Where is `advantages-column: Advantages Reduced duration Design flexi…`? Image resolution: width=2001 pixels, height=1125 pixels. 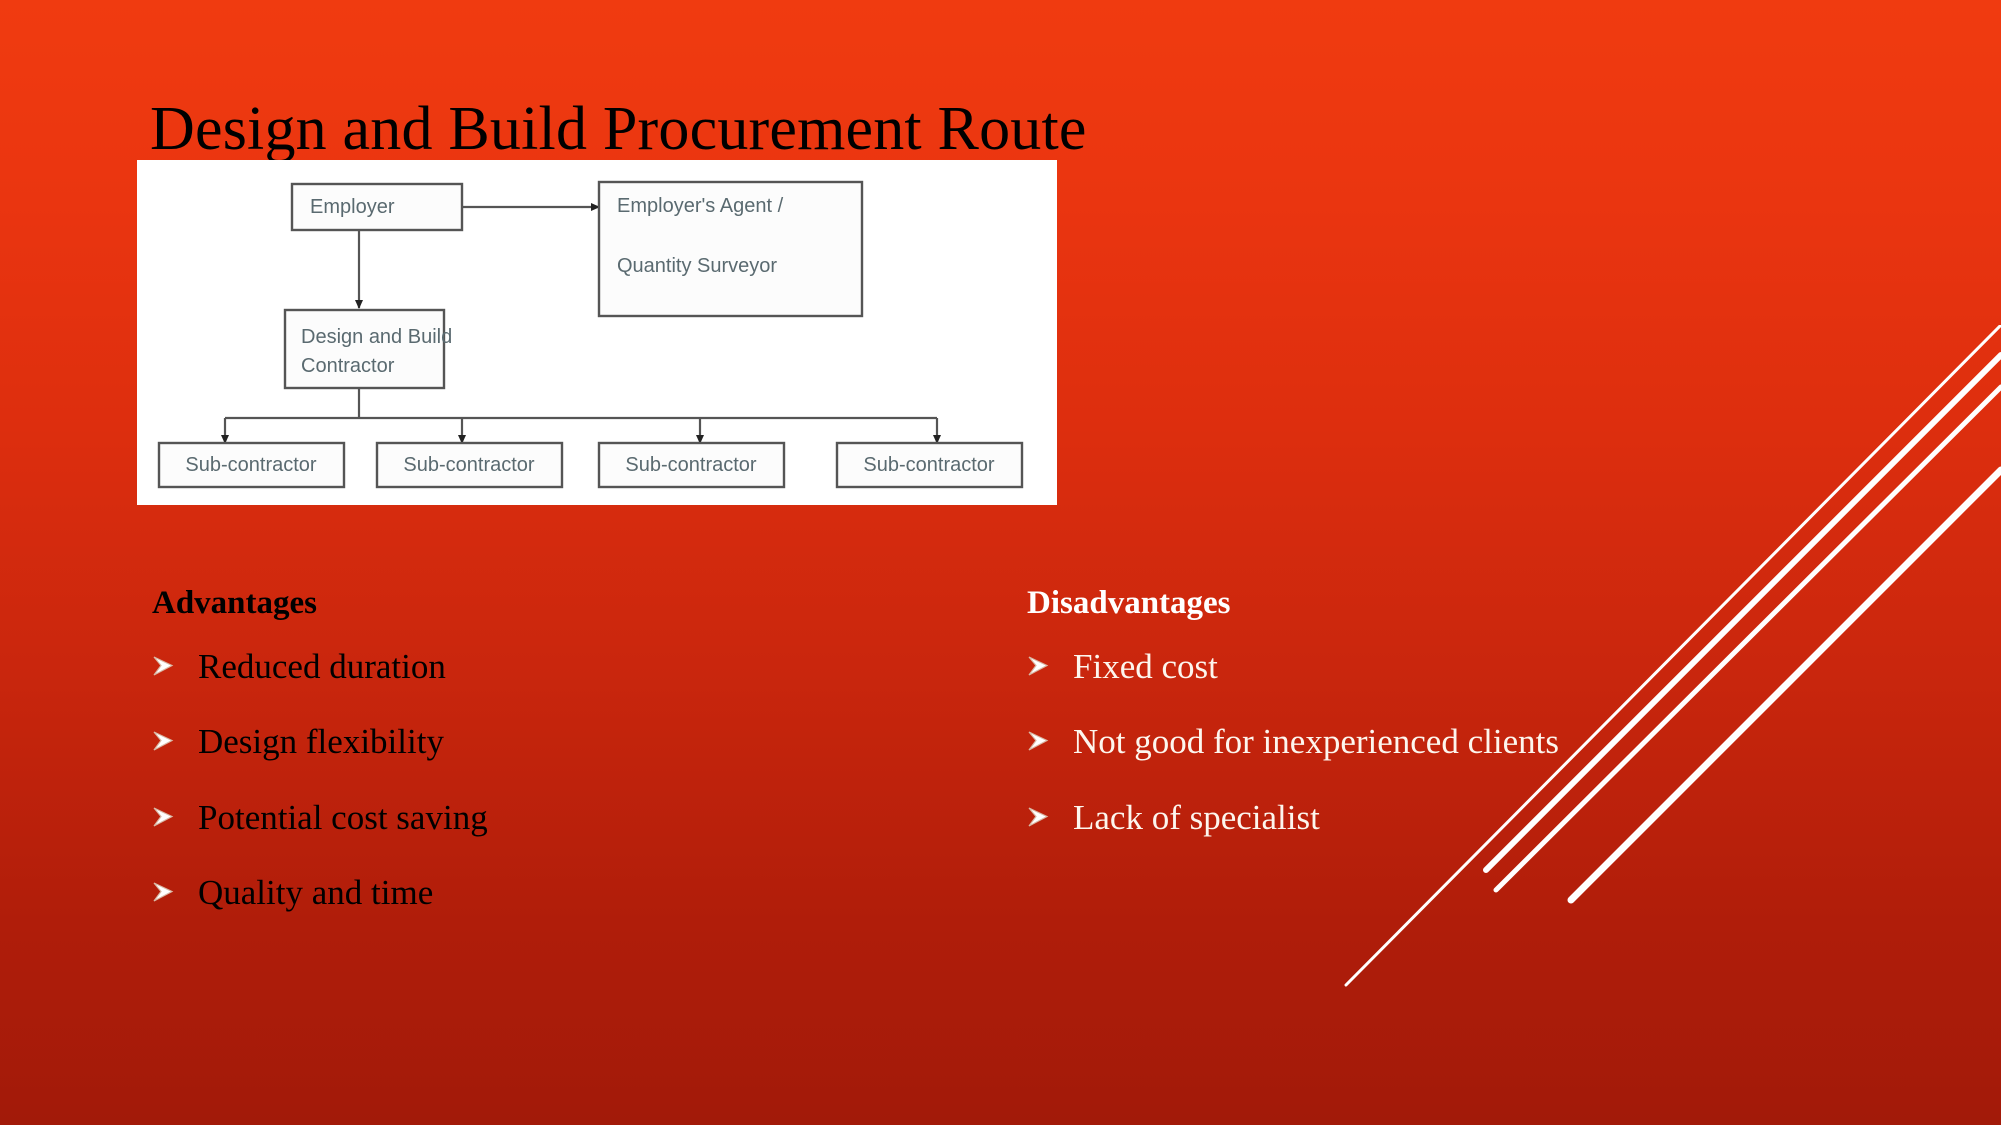 advantages-column: Advantages Reduced duration Design flexi… is located at coordinates (560, 766).